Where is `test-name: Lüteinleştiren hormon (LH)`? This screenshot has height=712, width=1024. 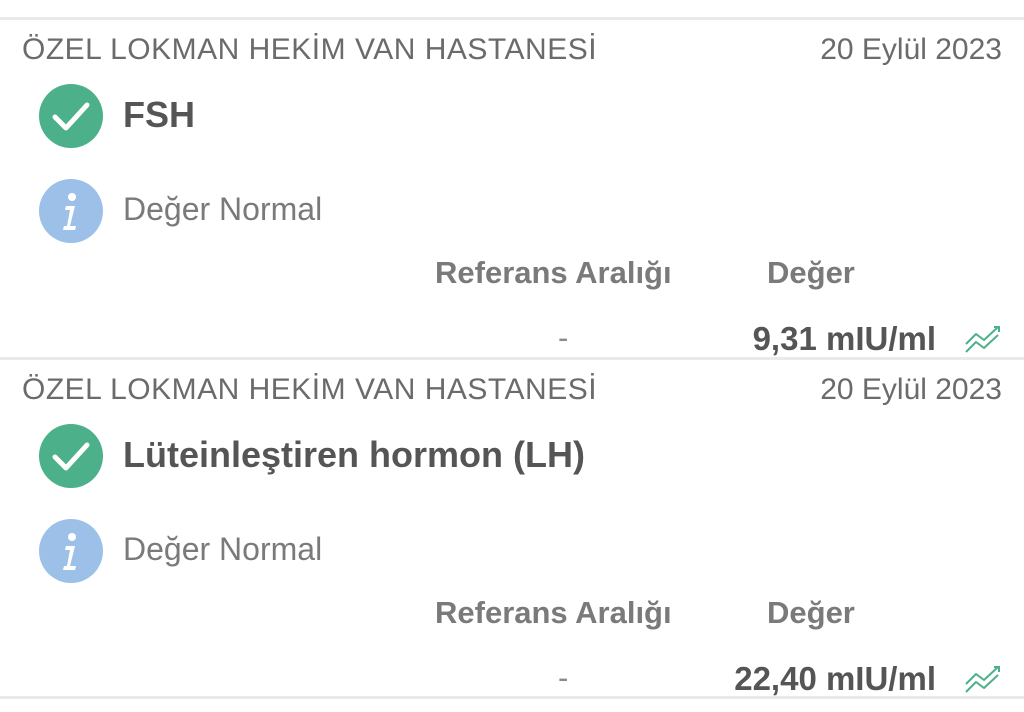
test-name: Lüteinleştiren hormon (LH) is located at coordinates (354, 454).